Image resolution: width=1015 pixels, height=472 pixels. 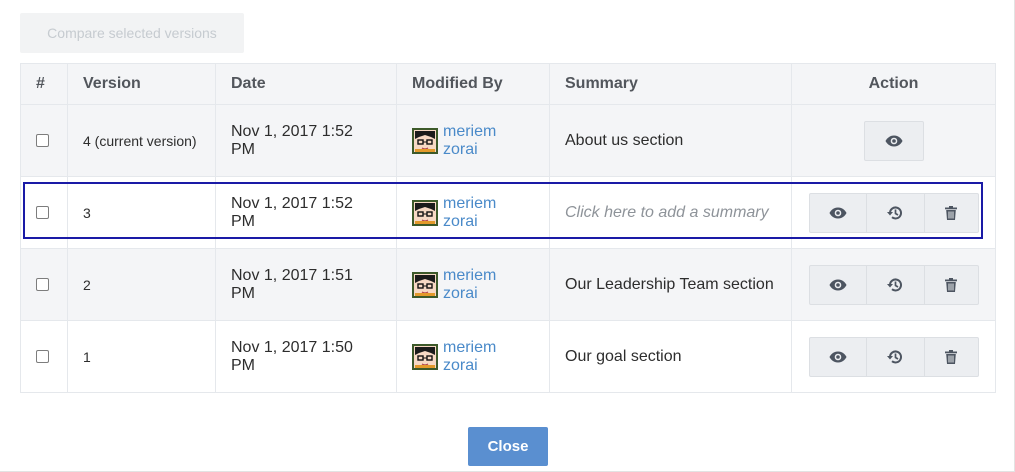 What do you see at coordinates (141, 356) in the screenshot?
I see `version-cell: 1` at bounding box center [141, 356].